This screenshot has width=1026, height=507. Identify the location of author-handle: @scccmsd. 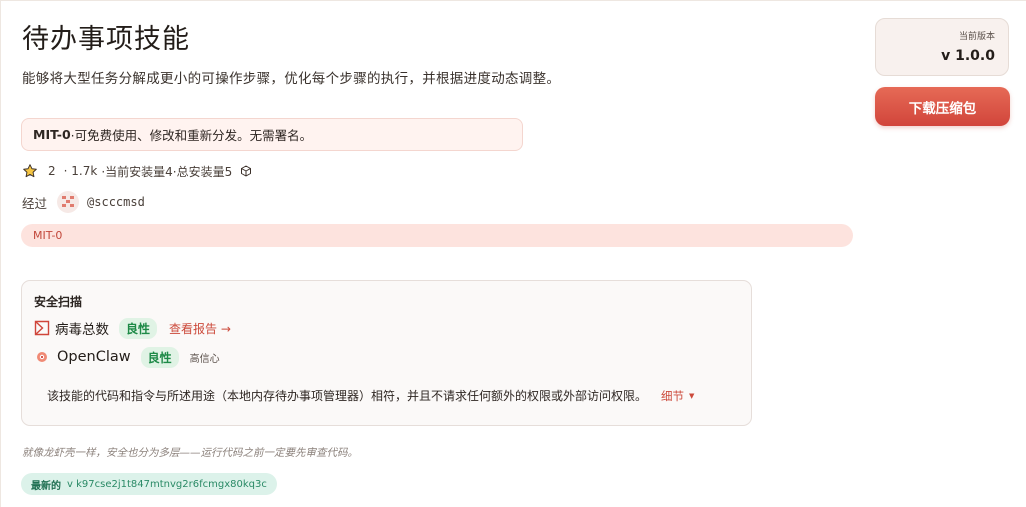
(116, 202).